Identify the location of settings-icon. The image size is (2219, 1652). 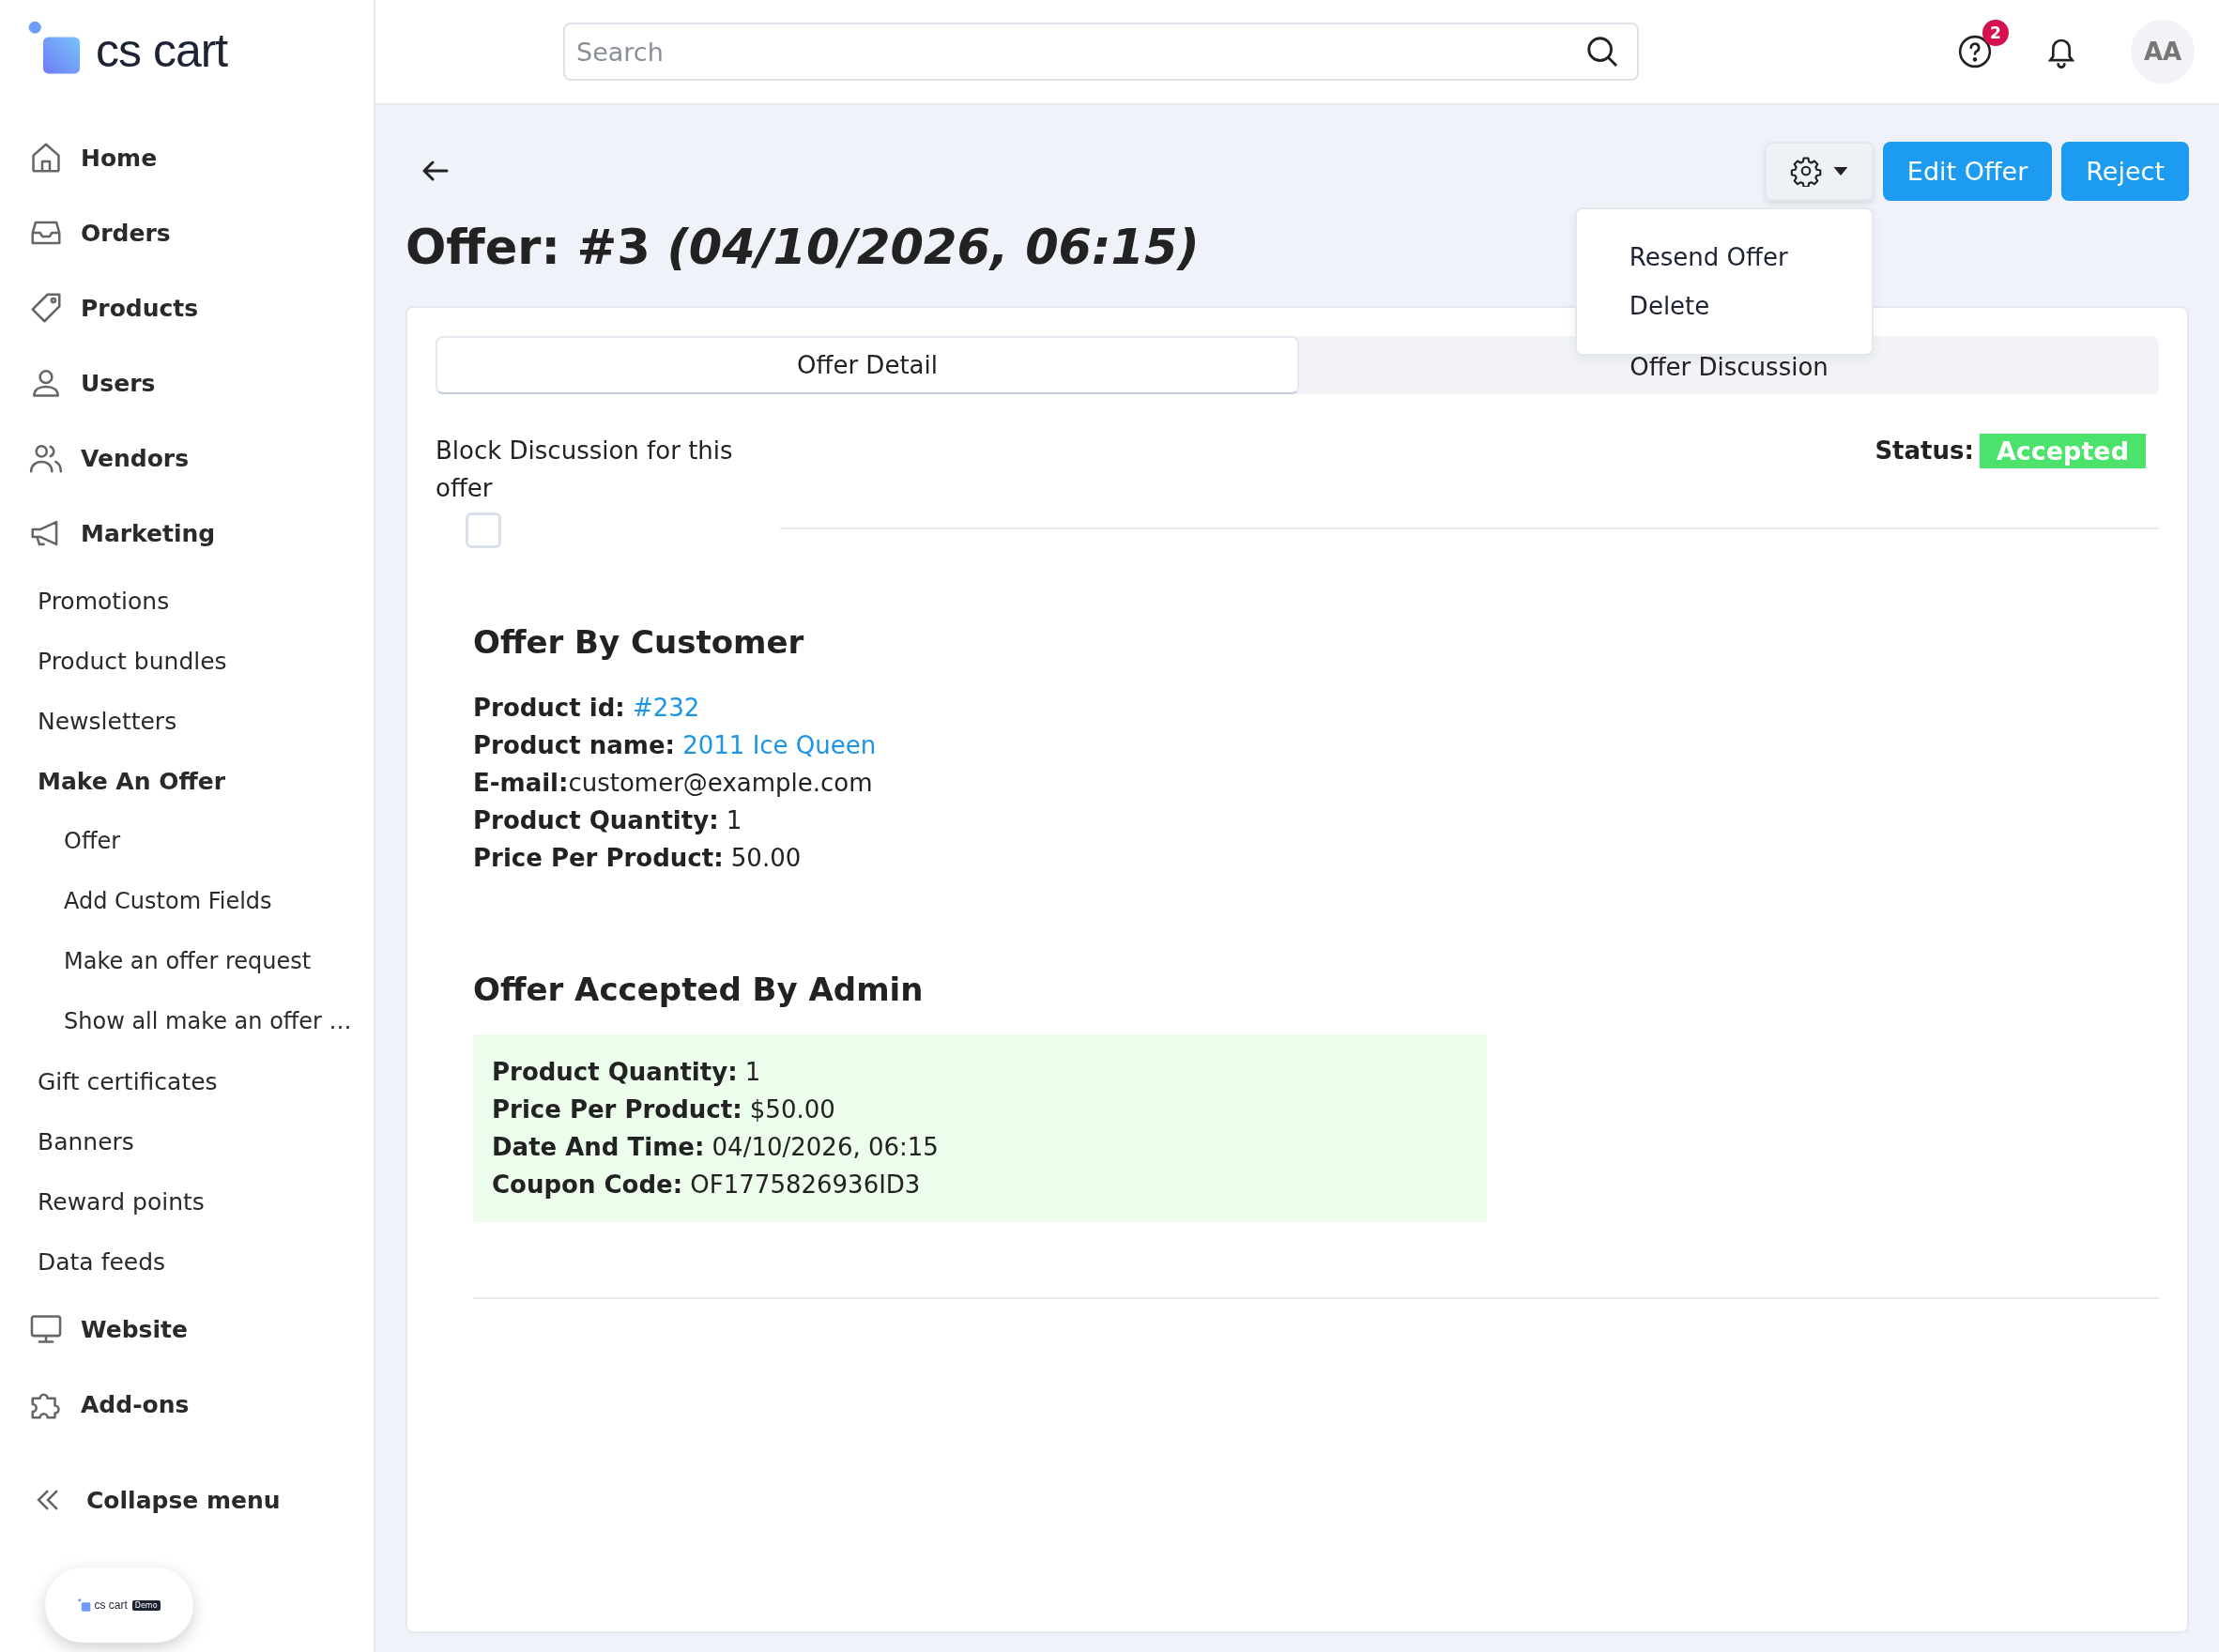
(1806, 171).